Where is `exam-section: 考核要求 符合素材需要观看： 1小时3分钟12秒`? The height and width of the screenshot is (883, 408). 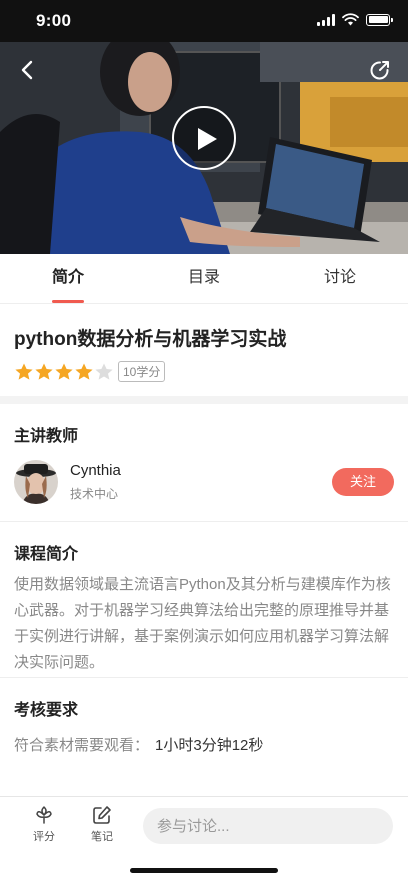
exam-section: 考核要求 符合素材需要观看： 1小时3分钟12秒 is located at coordinates (204, 737).